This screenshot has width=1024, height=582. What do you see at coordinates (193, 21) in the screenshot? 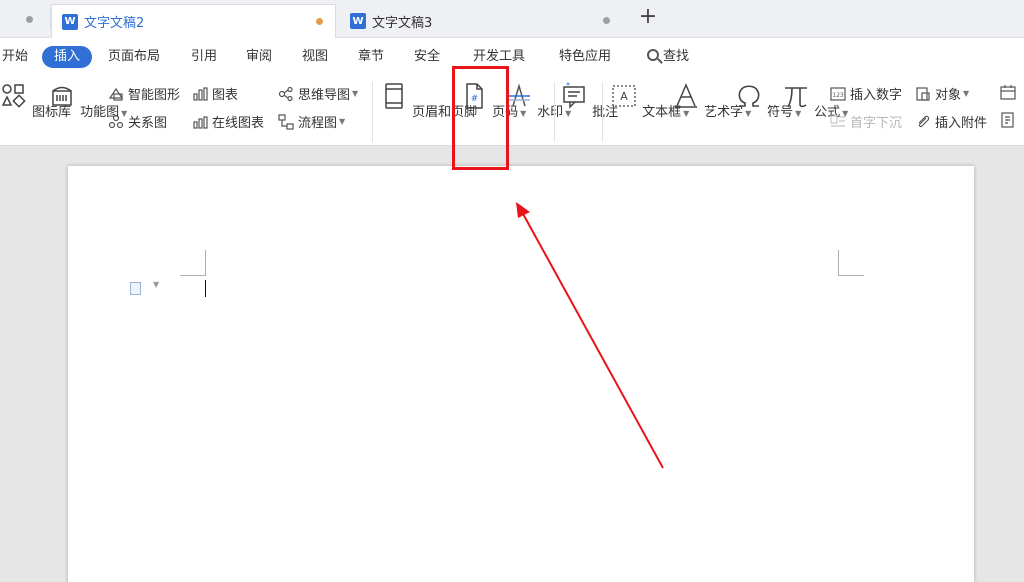
I see `tab-document-2: W 文字文稿2` at bounding box center [193, 21].